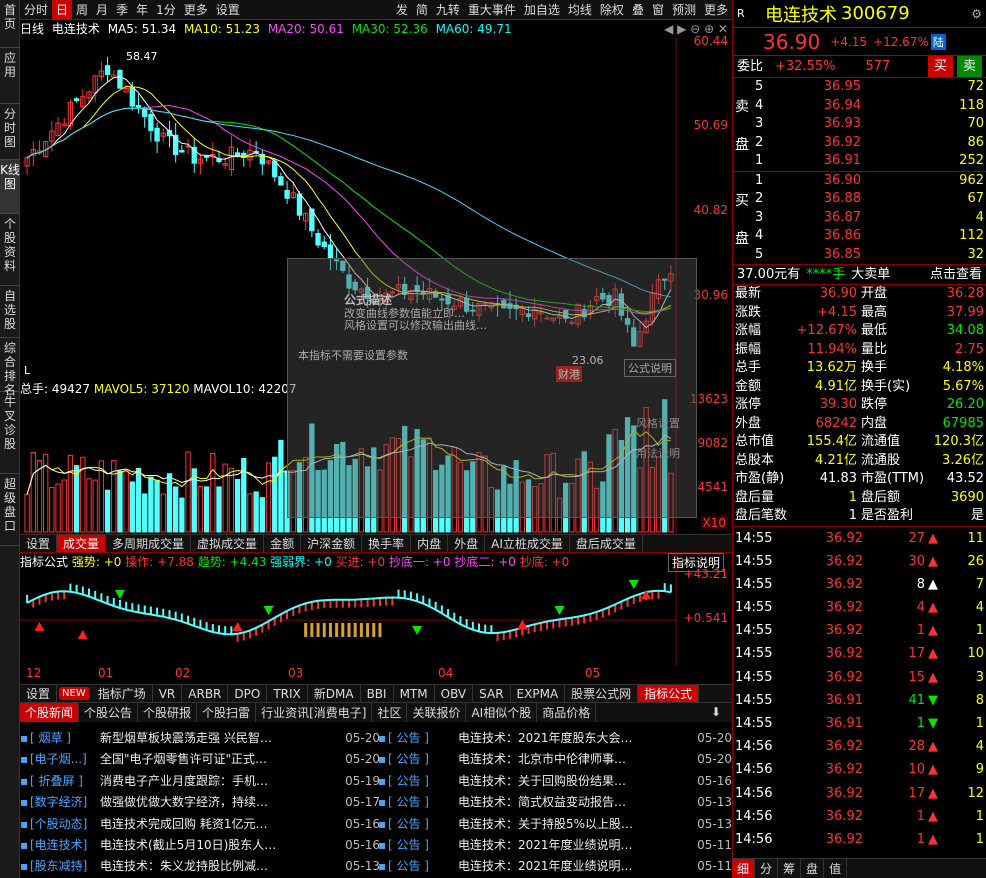  I want to click on ind-tab-10: OBV, so click(454, 693).